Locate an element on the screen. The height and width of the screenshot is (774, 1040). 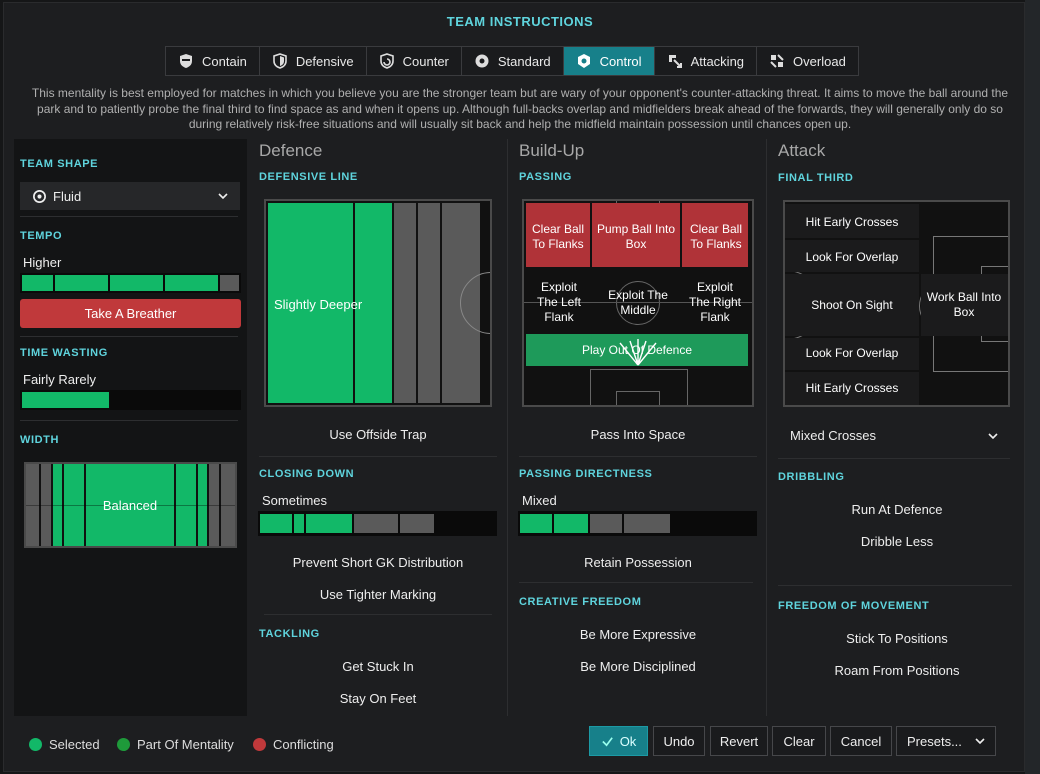
roam-from-positions-option: Roam From Positions is located at coordinates (897, 670).